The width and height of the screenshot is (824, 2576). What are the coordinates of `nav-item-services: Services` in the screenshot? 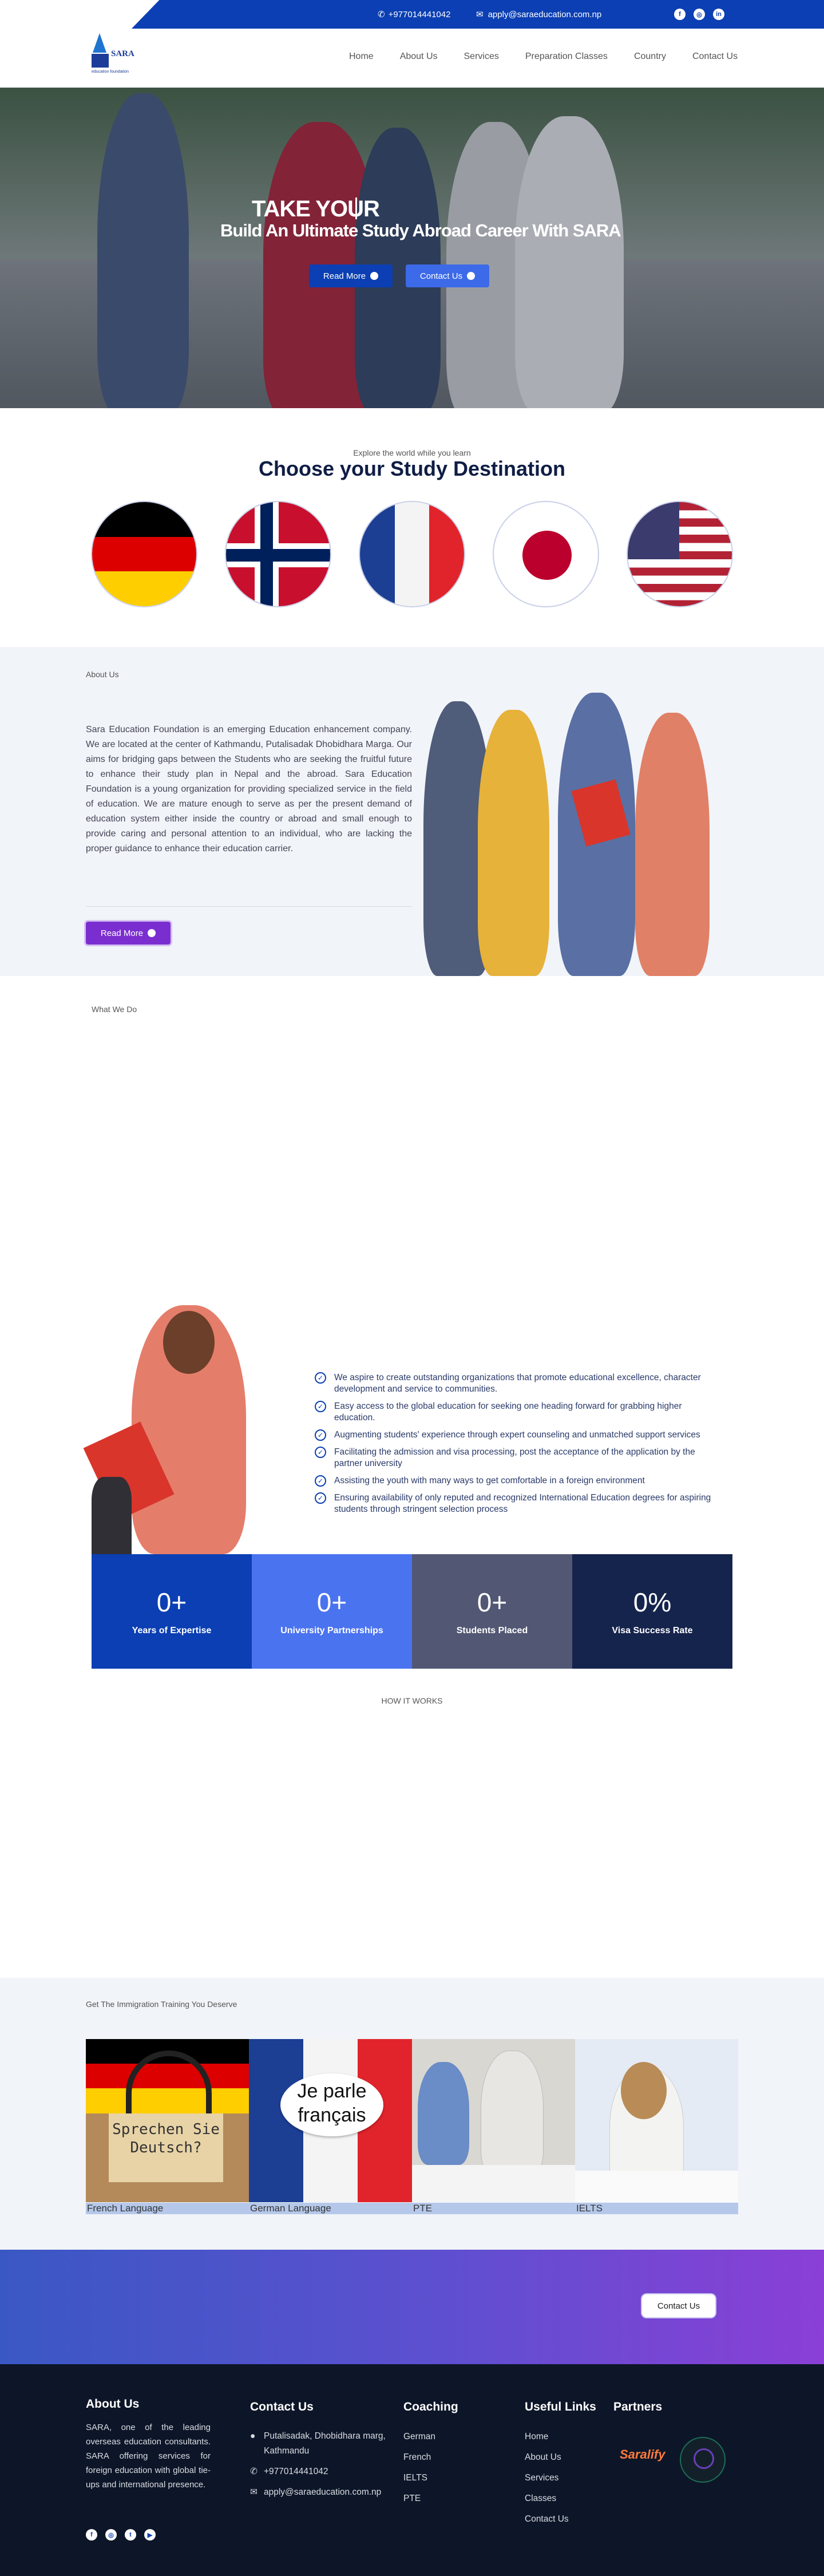 It's located at (481, 57).